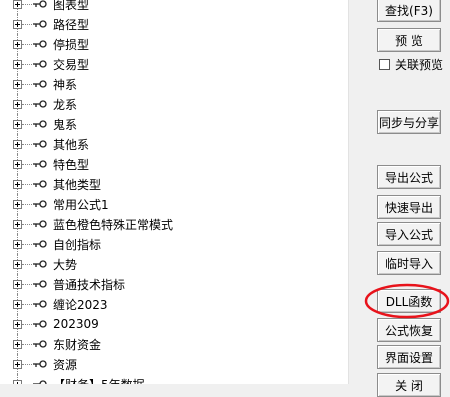  Describe the element at coordinates (65, 364) in the screenshot. I see `tree-item-label: 资源` at that location.